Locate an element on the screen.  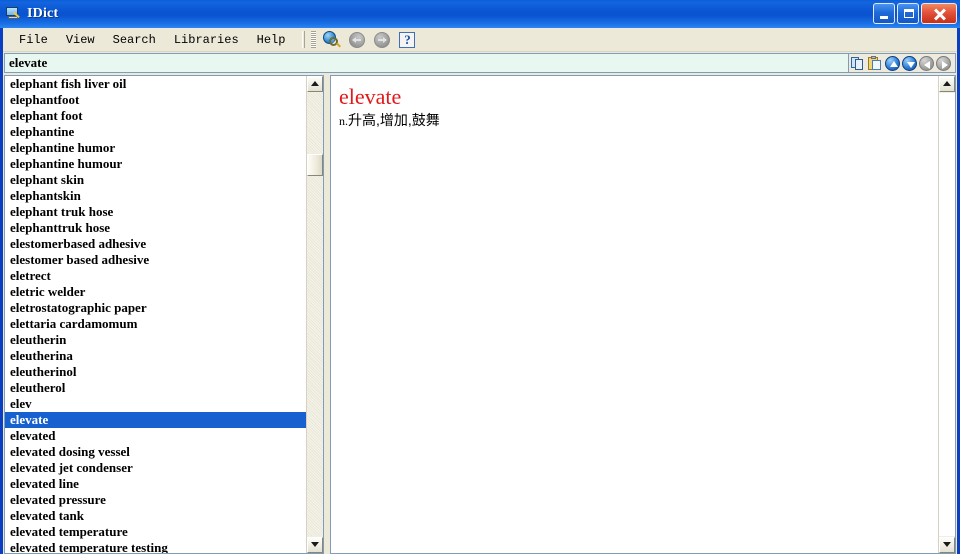
search-input: elevate is located at coordinates (426, 63).